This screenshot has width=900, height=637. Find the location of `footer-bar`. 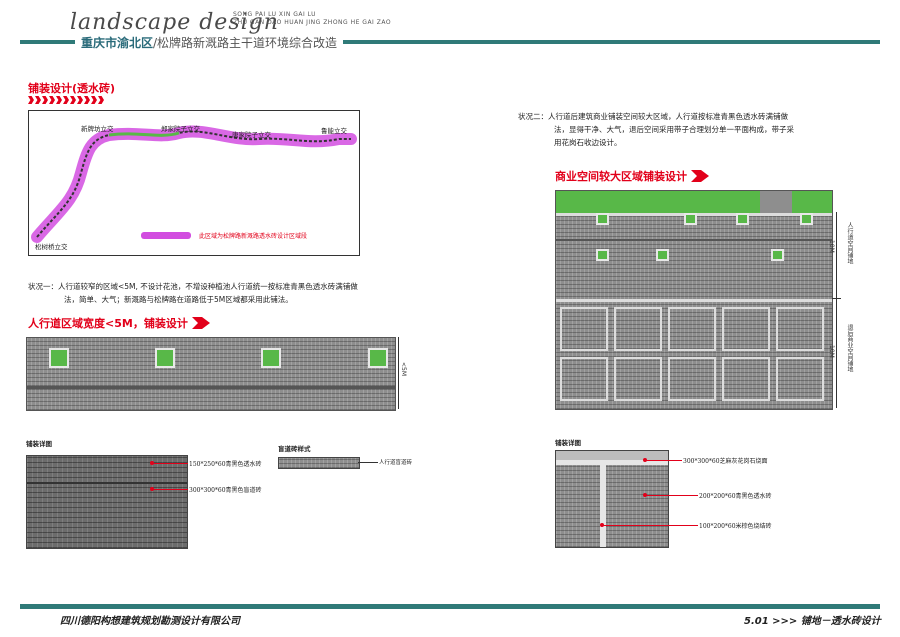

footer-bar is located at coordinates (450, 606).